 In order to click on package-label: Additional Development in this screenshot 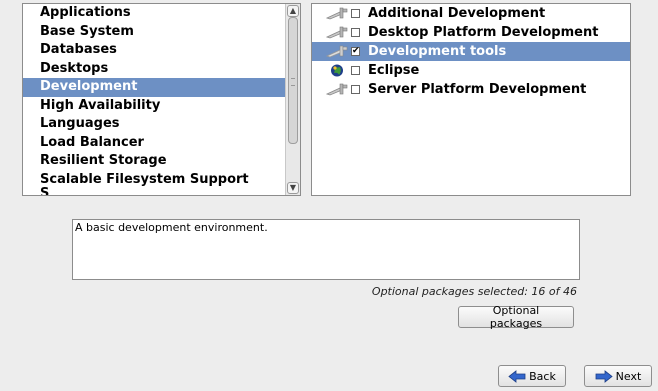, I will do `click(457, 13)`.